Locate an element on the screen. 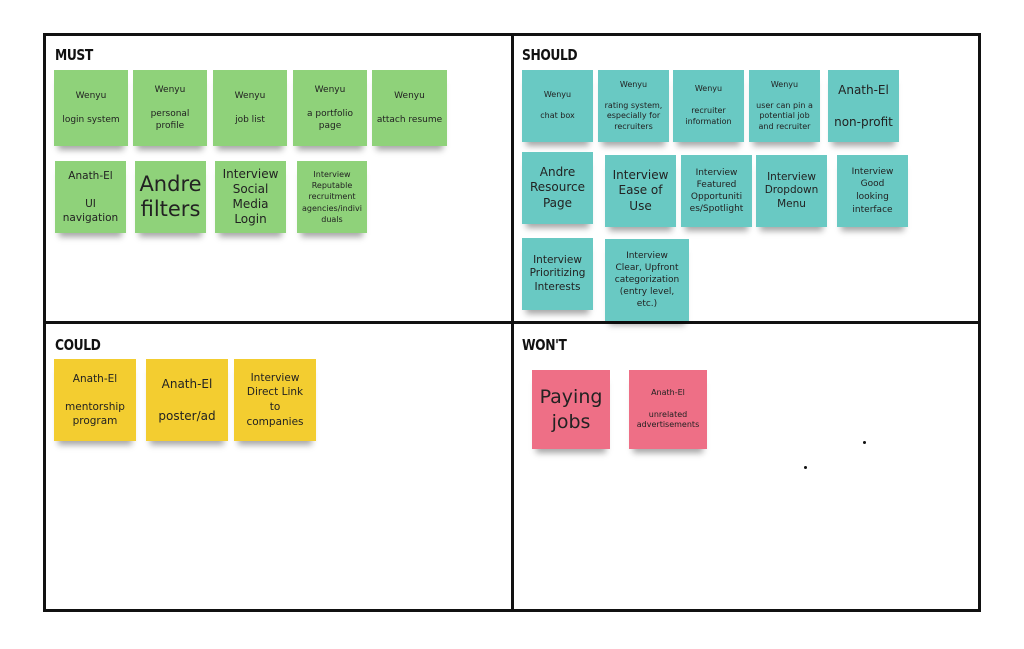 The width and height of the screenshot is (1024, 649). sticky-note: Wenyu recruiter information is located at coordinates (708, 106).